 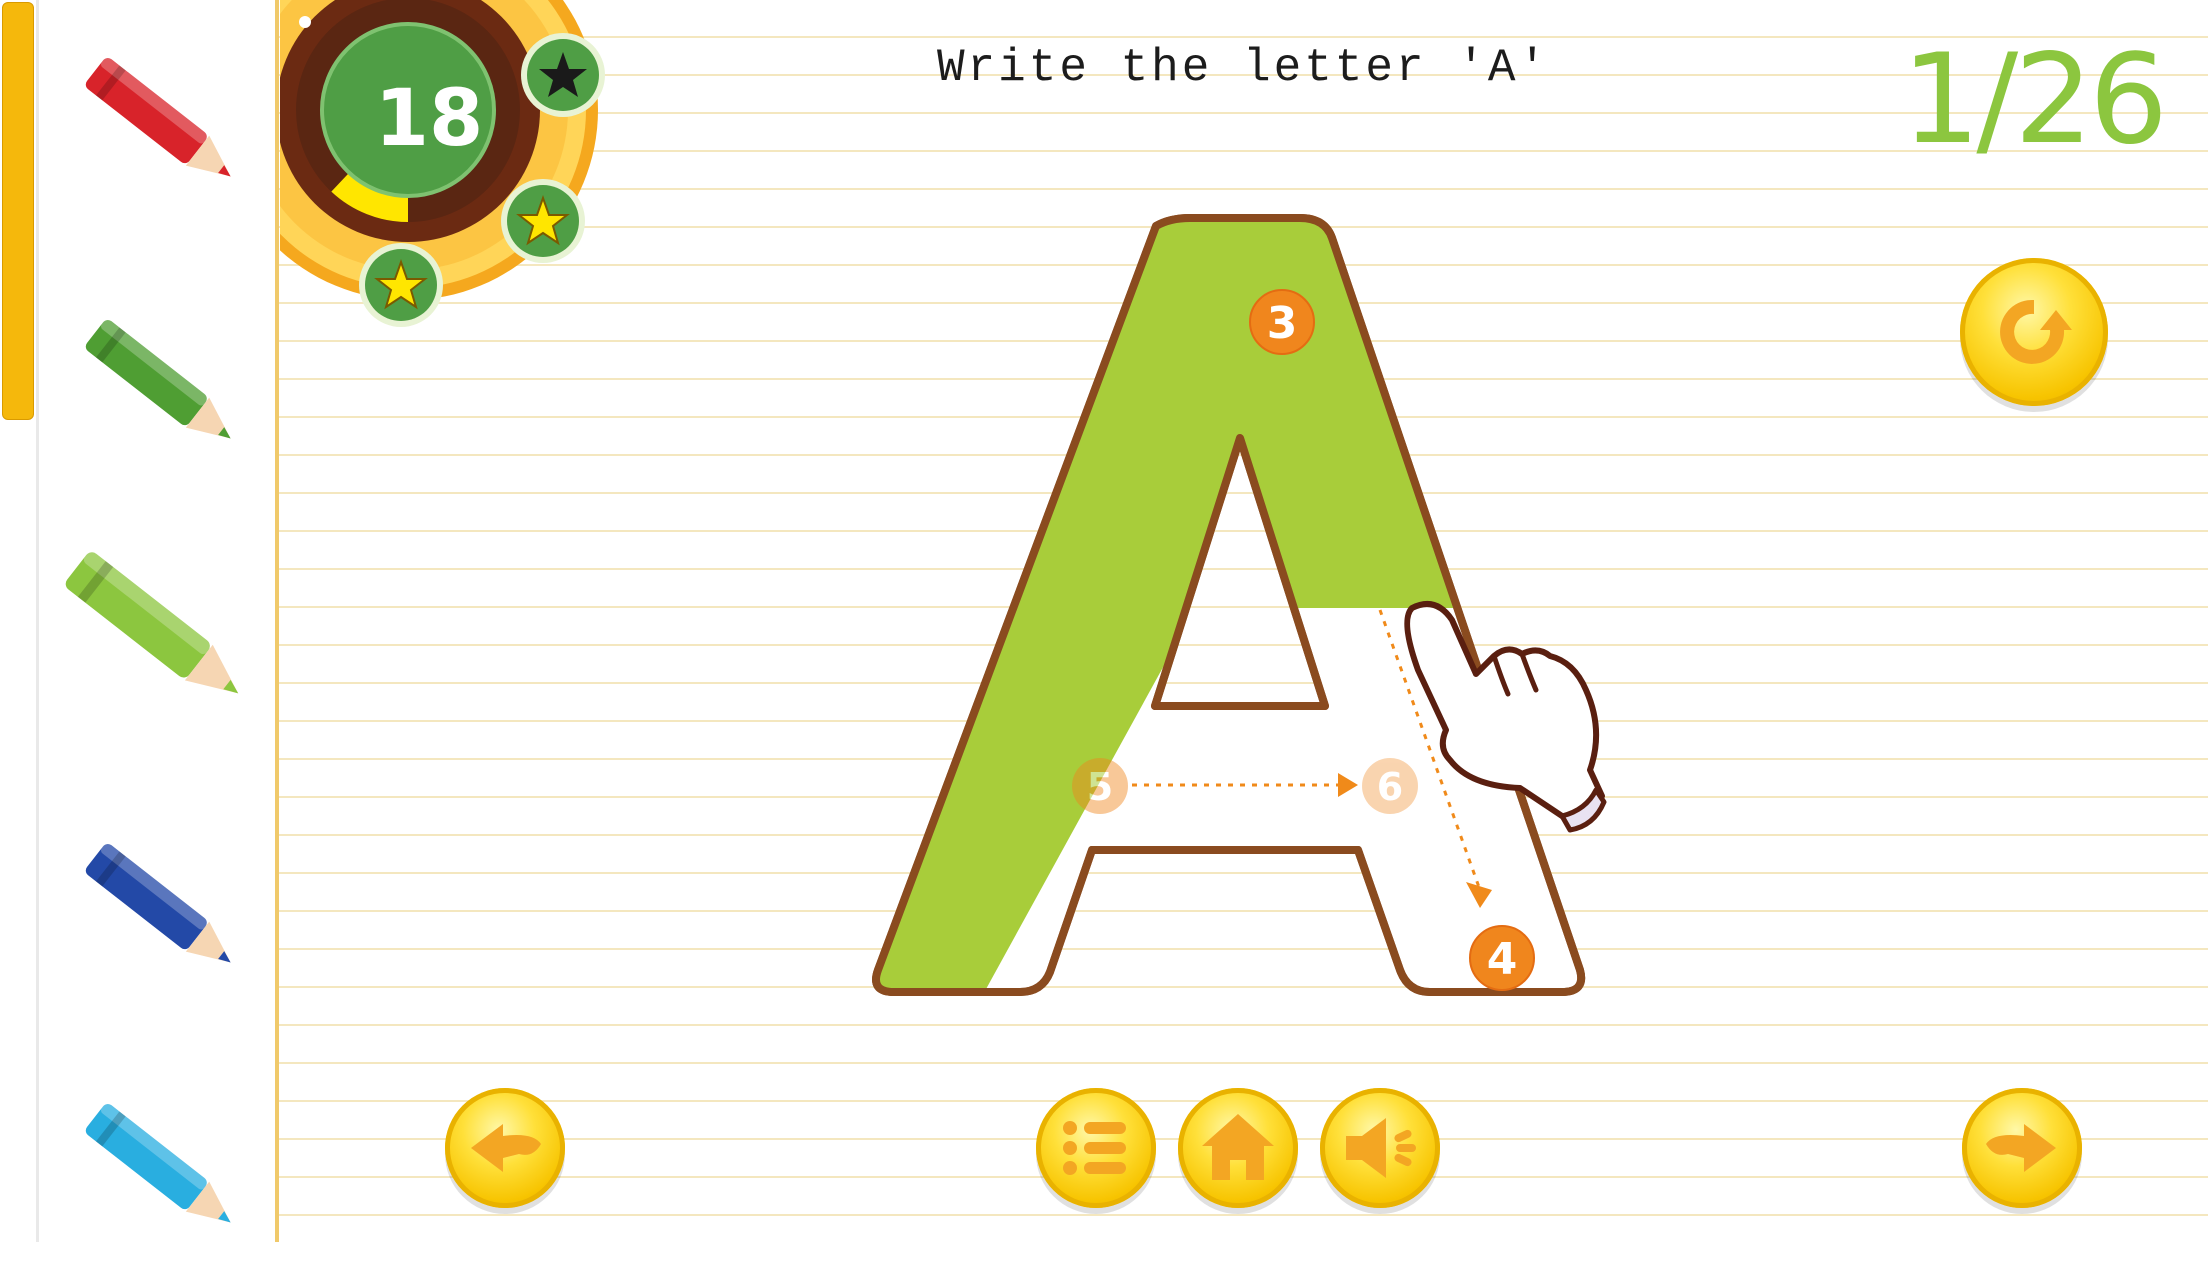 I want to click on stroke-number-3: 3, so click(x=1282, y=322).